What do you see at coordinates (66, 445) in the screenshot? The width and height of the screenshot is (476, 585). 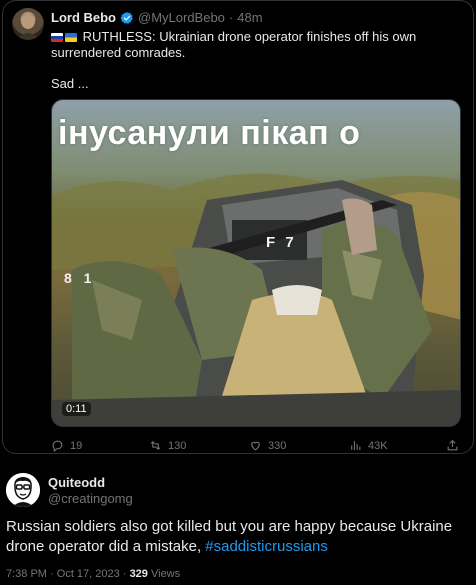 I see `reply-button: 19` at bounding box center [66, 445].